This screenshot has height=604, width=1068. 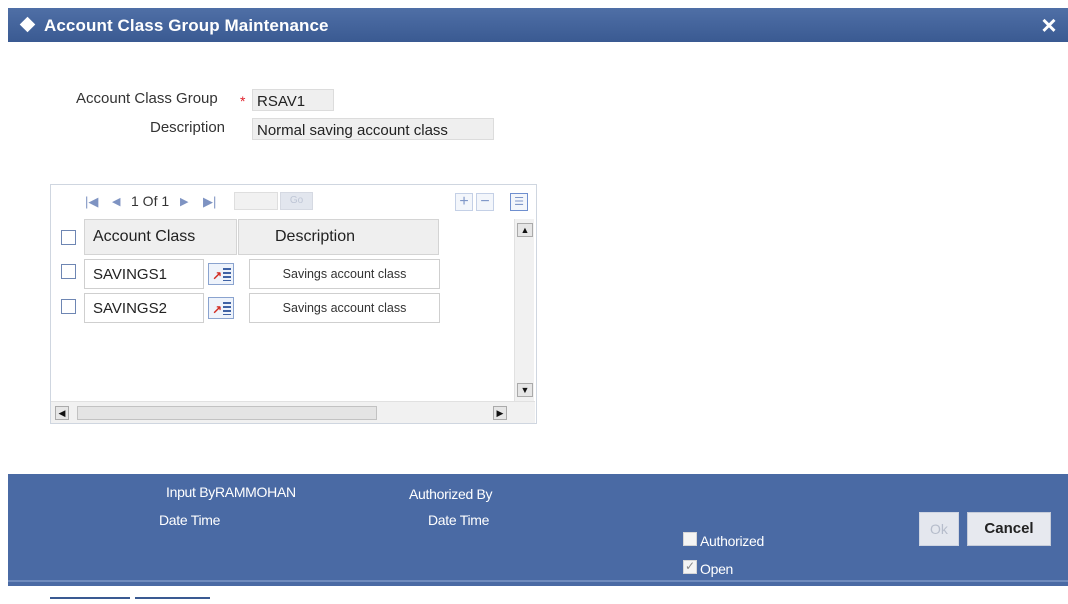 I want to click on authorized-checkbox, so click(x=690, y=539).